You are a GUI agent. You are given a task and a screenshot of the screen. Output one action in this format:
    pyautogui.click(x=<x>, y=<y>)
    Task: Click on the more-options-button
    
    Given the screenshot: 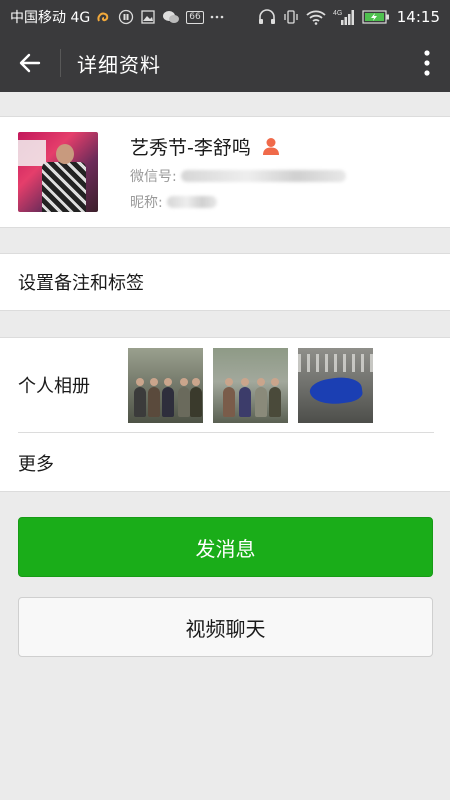 What is the action you would take?
    pyautogui.click(x=427, y=63)
    